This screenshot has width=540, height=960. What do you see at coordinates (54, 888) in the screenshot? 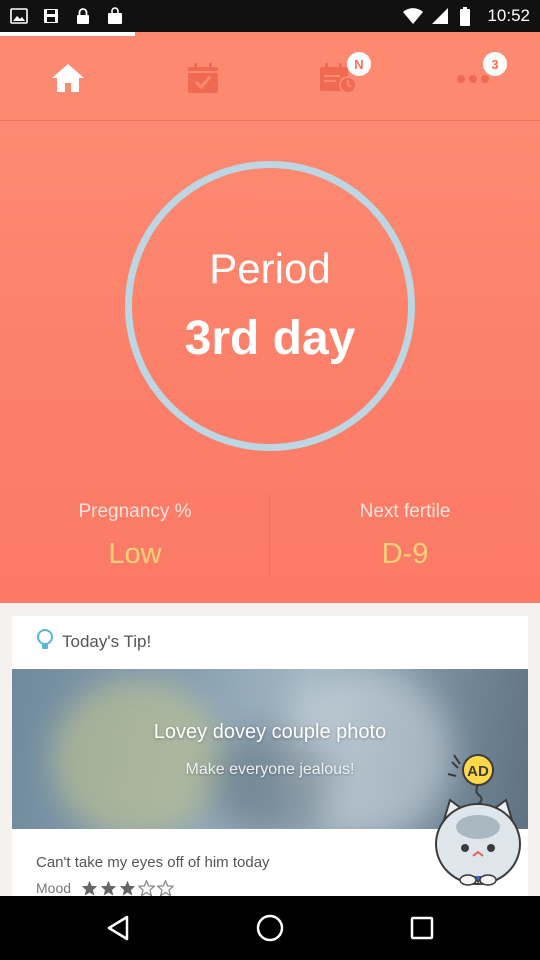
I see `mood-label: Mood` at bounding box center [54, 888].